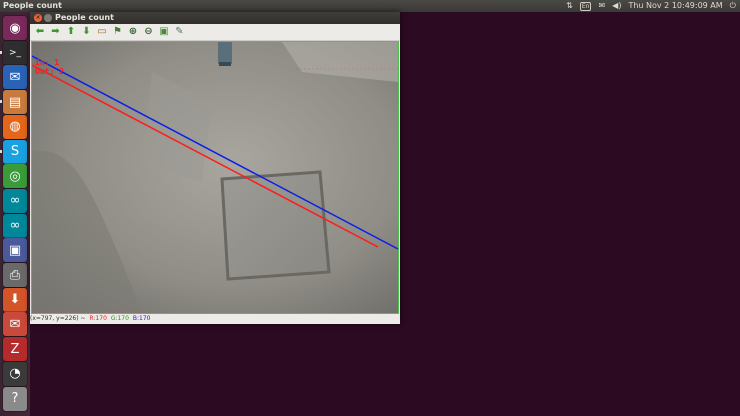 This screenshot has height=416, width=740. Describe the element at coordinates (616, 6) in the screenshot. I see `volume-icon: ◀)` at that location.